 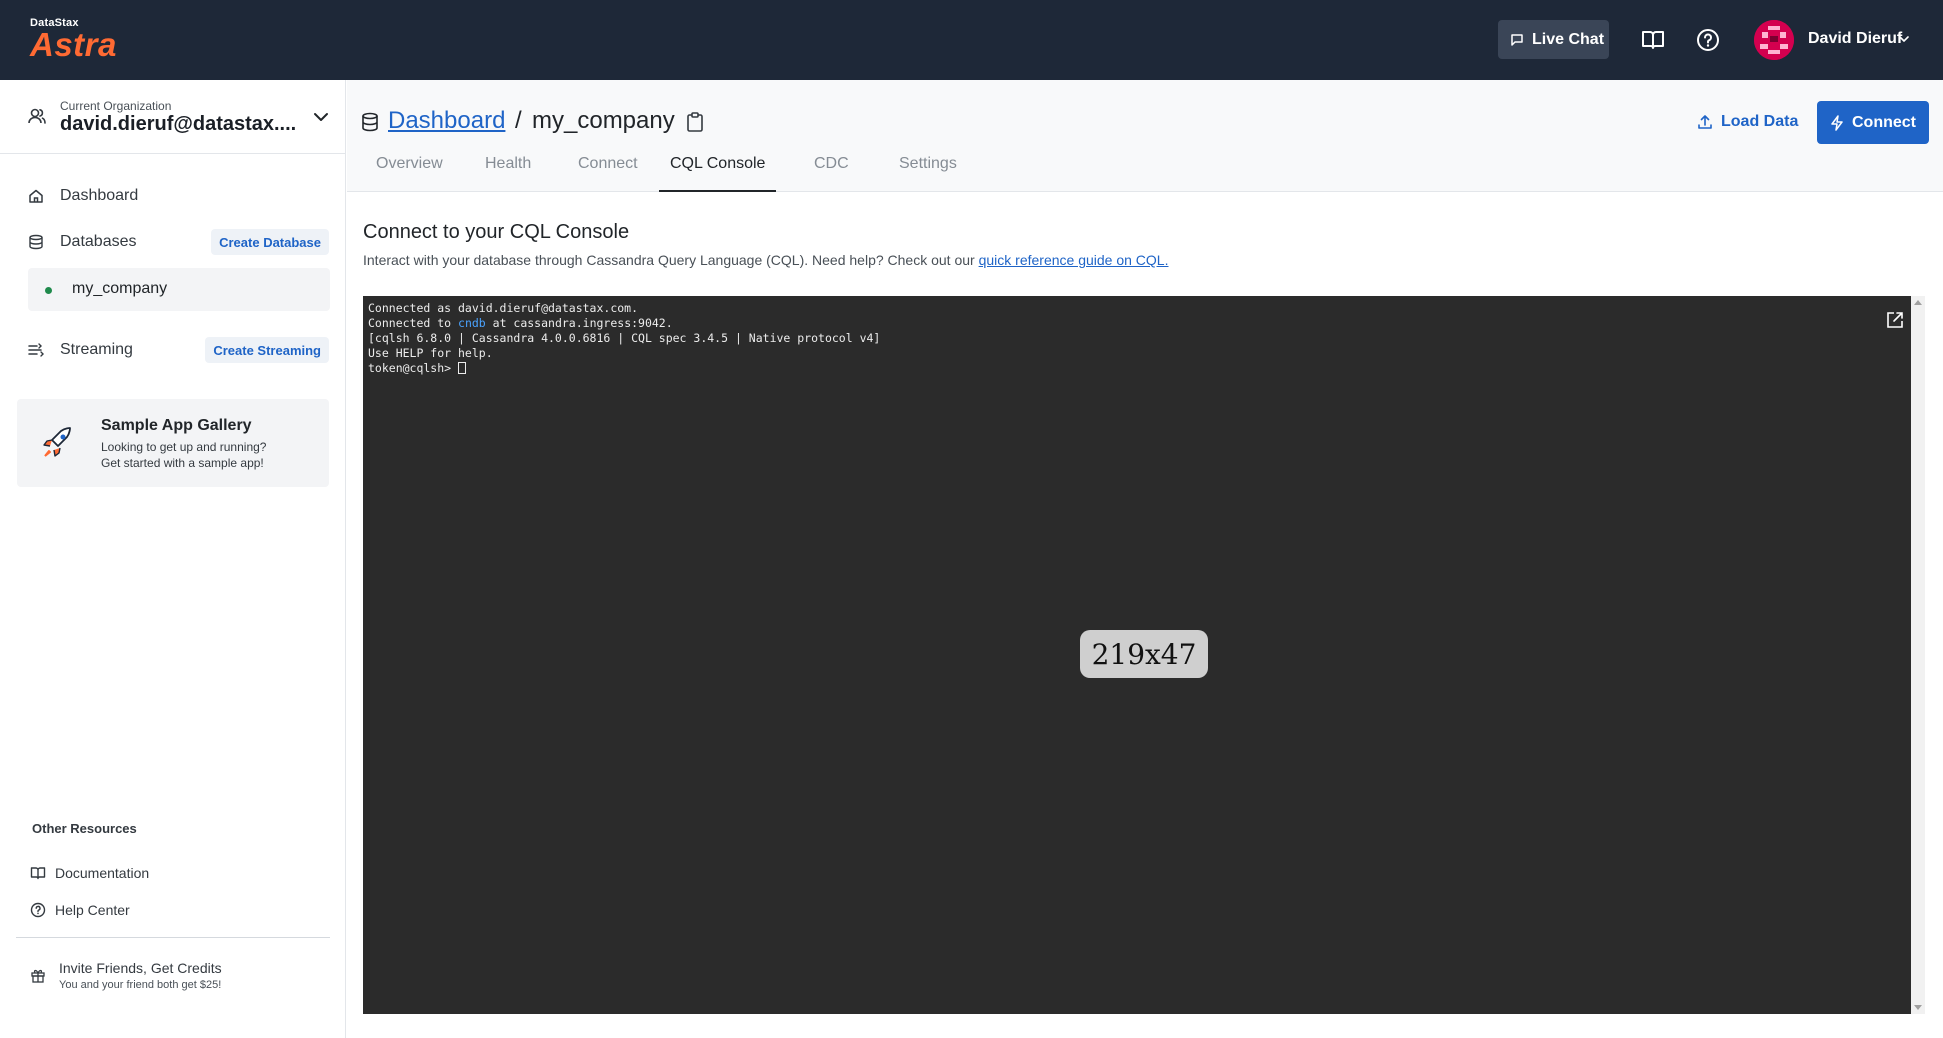 What do you see at coordinates (462, 368) in the screenshot?
I see `terminal-cursor` at bounding box center [462, 368].